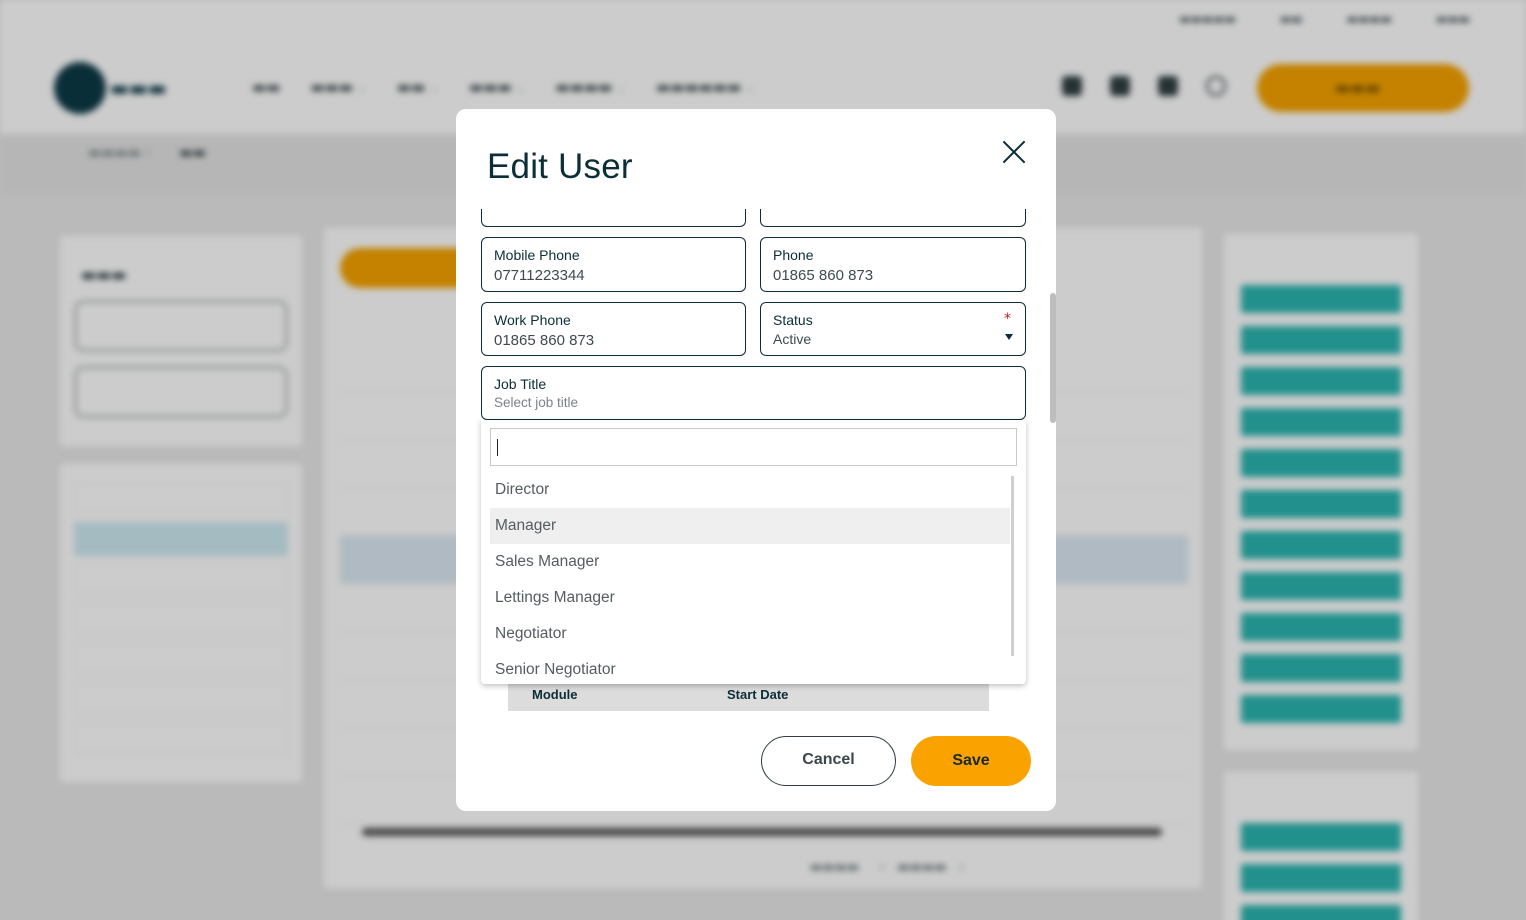  Describe the element at coordinates (532, 320) in the screenshot. I see `work-phone-label: Work Phone` at that location.